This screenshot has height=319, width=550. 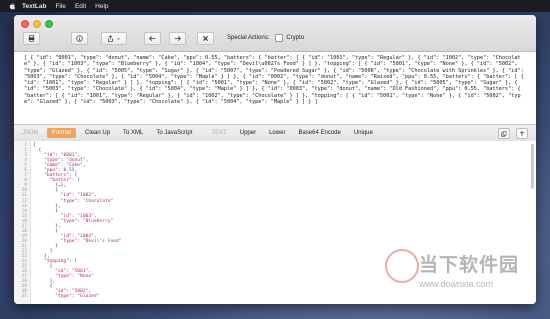 I want to click on undo-icon, so click(x=152, y=38).